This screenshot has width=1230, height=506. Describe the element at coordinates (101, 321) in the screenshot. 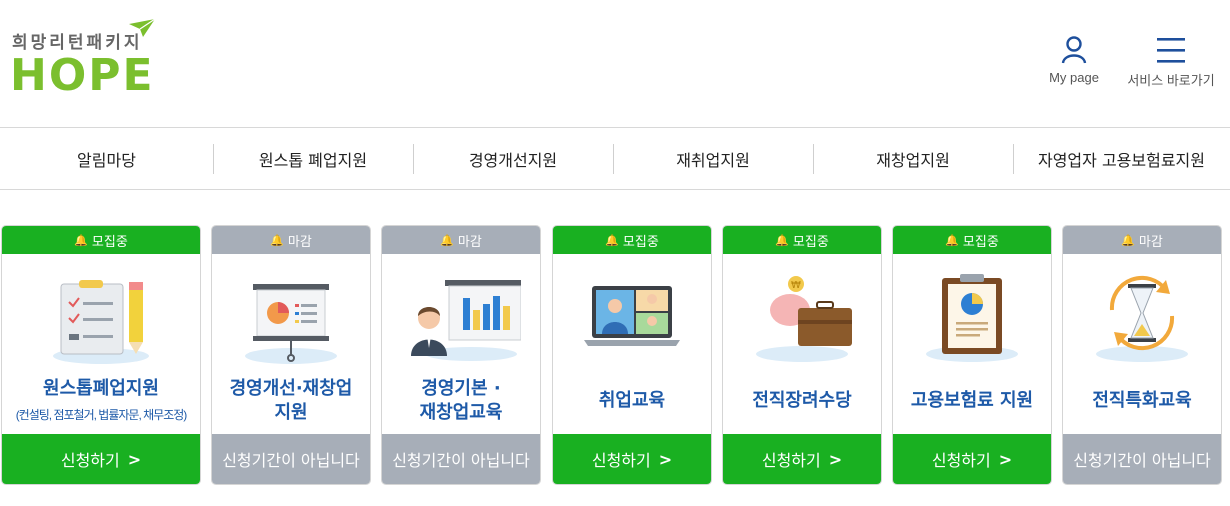

I see `checklist-pencil-icon` at that location.